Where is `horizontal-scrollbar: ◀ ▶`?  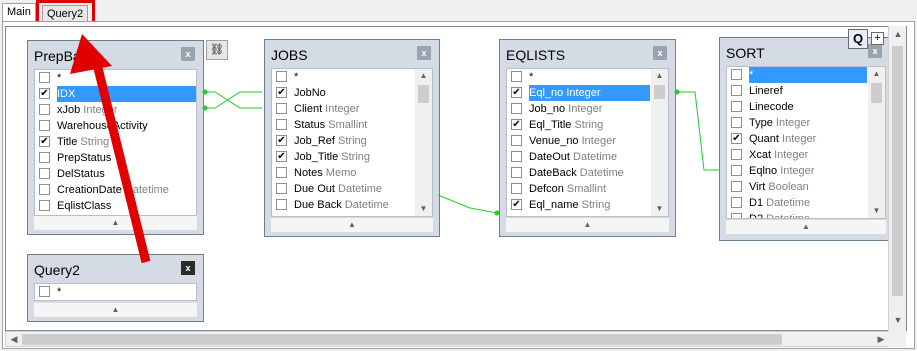 horizontal-scrollbar: ◀ ▶ is located at coordinates (447, 339).